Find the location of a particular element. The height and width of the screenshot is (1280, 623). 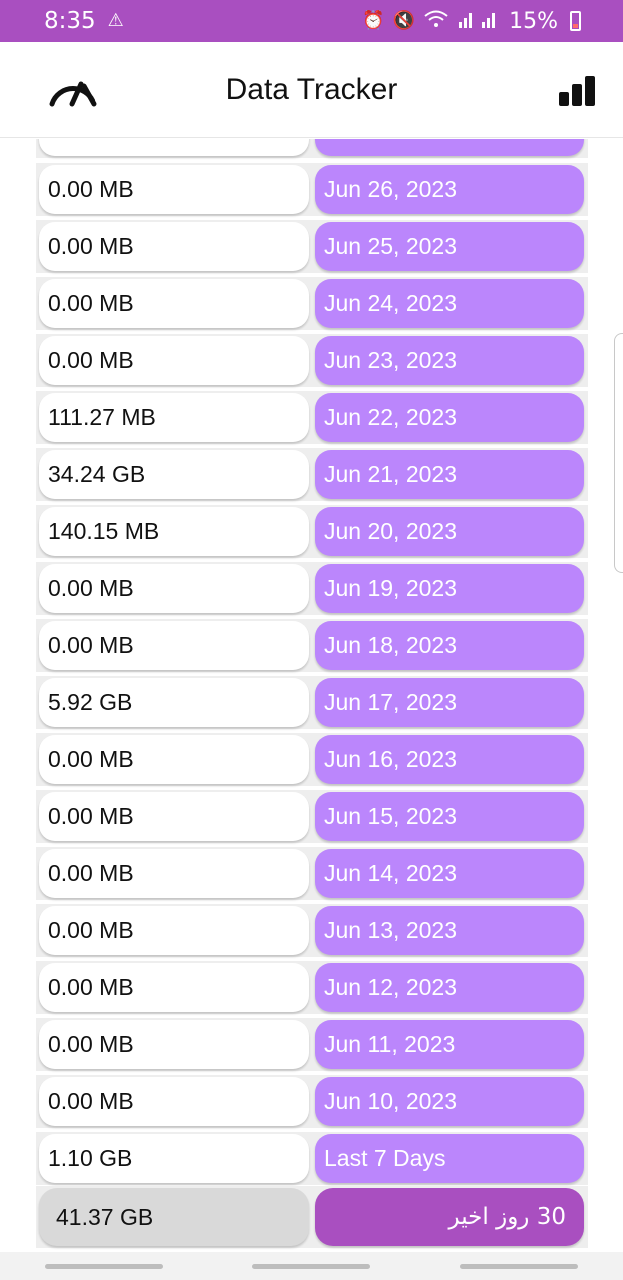

date-cell is located at coordinates (449, 147).